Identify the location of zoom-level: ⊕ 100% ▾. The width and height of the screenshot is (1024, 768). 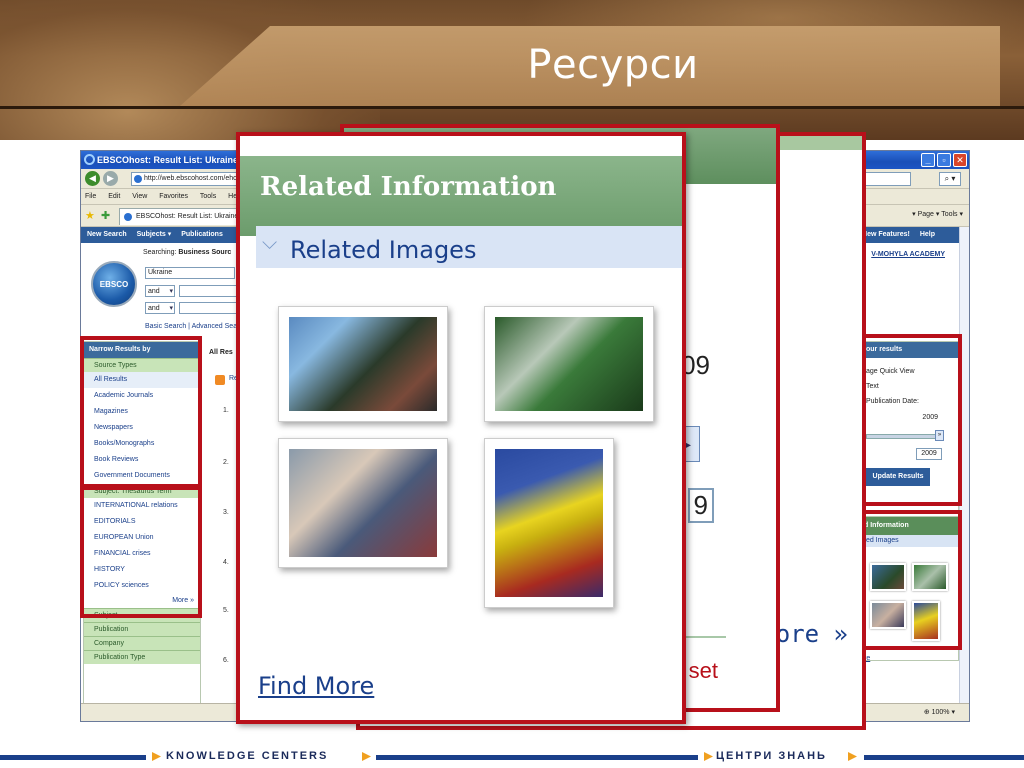
(939, 712).